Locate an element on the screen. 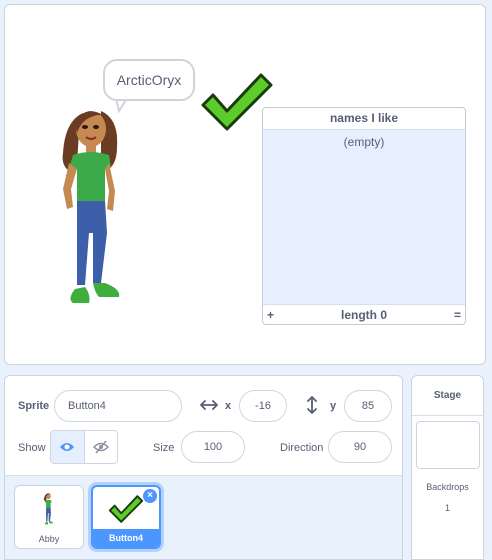 The image size is (492, 560). speech-bubble-text: ArcticOryx is located at coordinates (149, 80).